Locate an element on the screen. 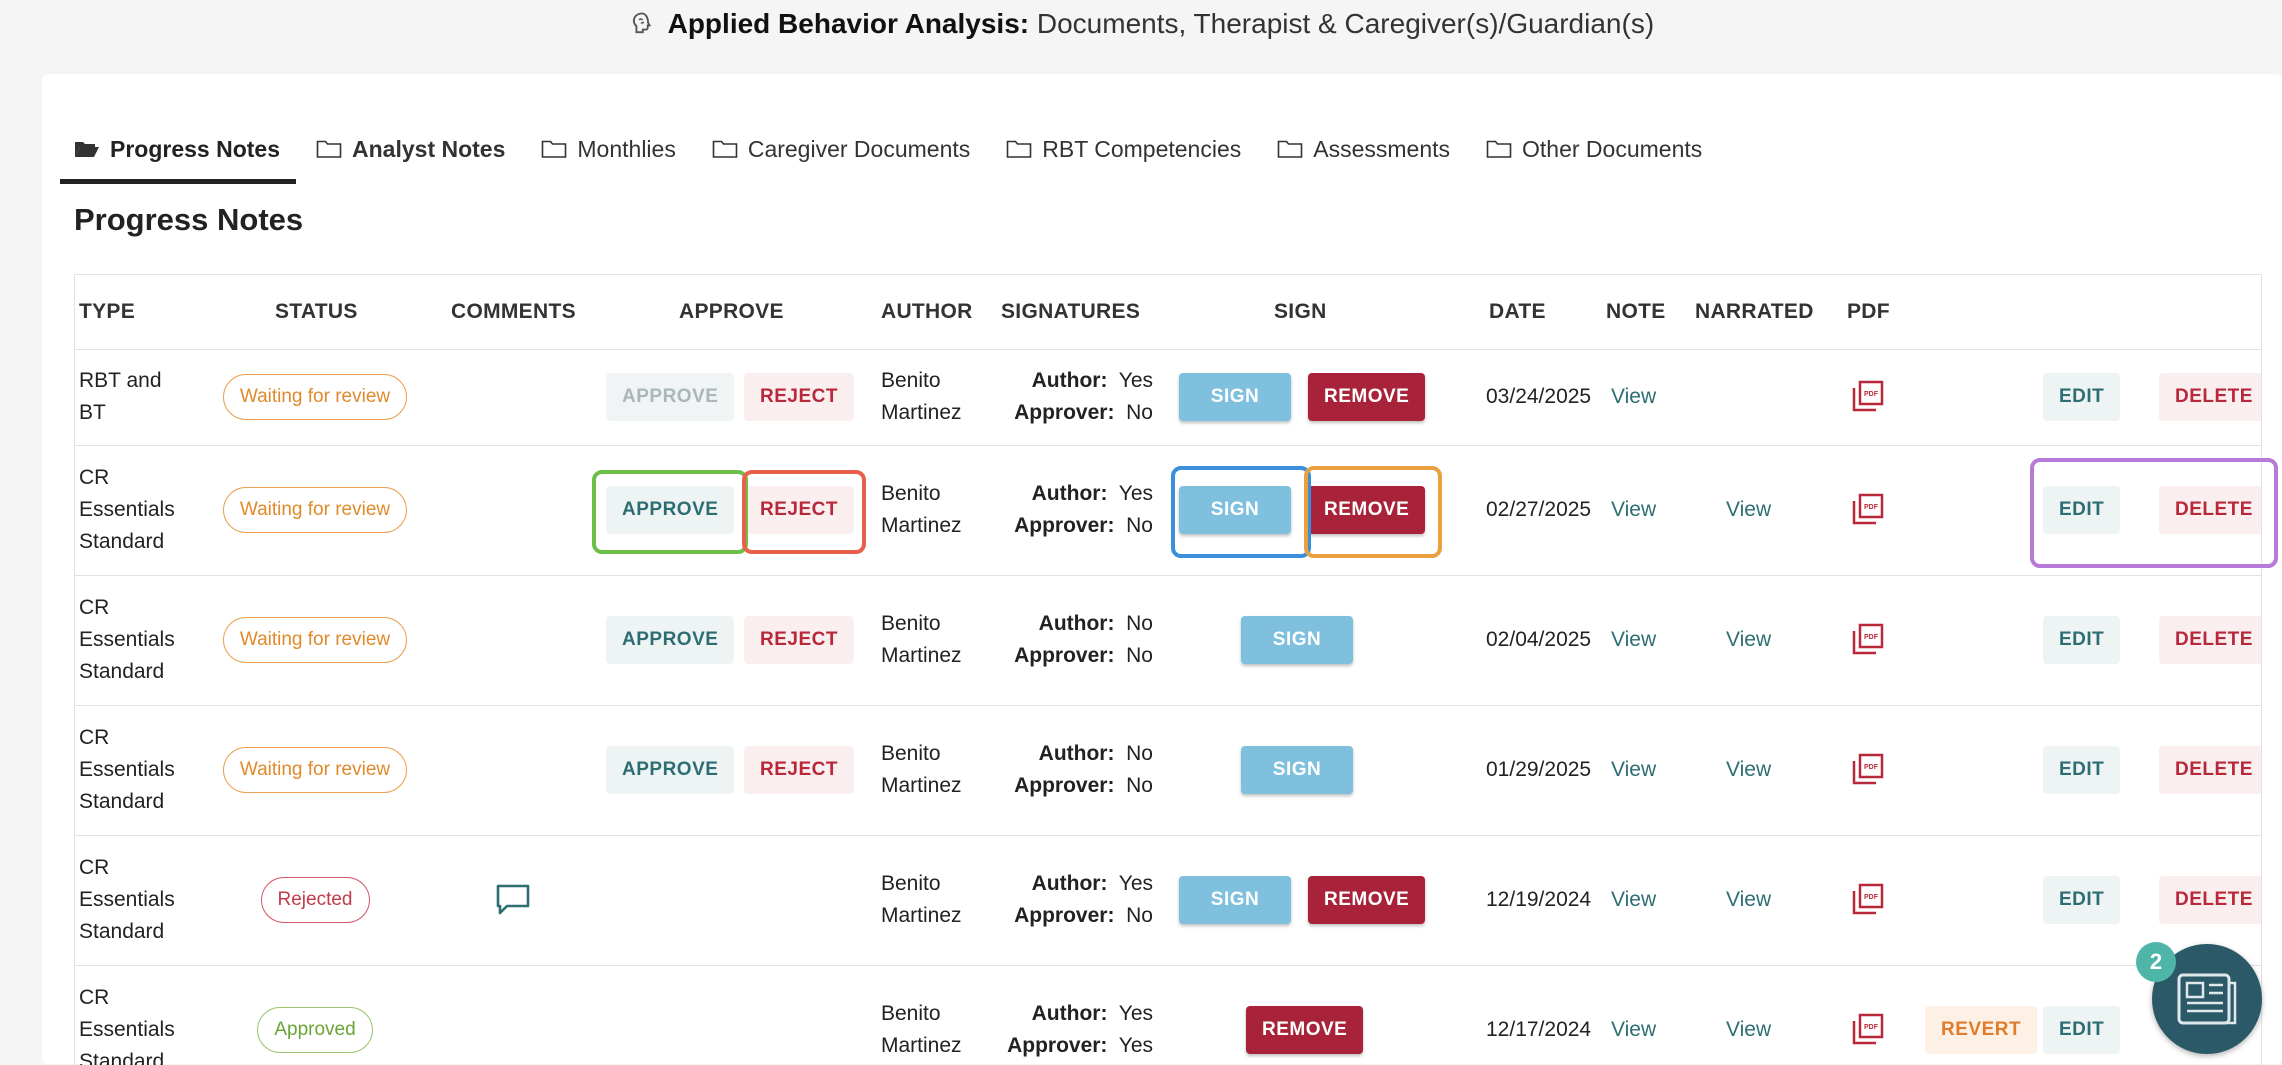 The width and height of the screenshot is (2282, 1065). date-cell: 12/19/2024 is located at coordinates (1539, 899).